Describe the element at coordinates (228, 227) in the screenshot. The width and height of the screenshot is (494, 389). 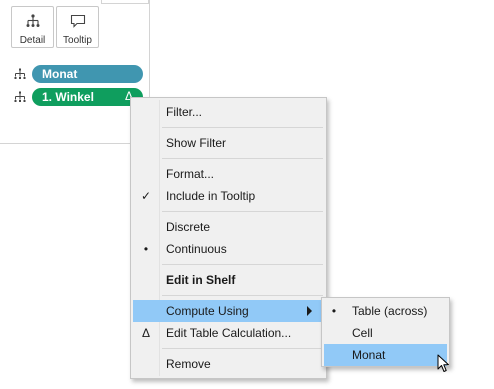
I see `menu-item-discrete: Discrete` at that location.